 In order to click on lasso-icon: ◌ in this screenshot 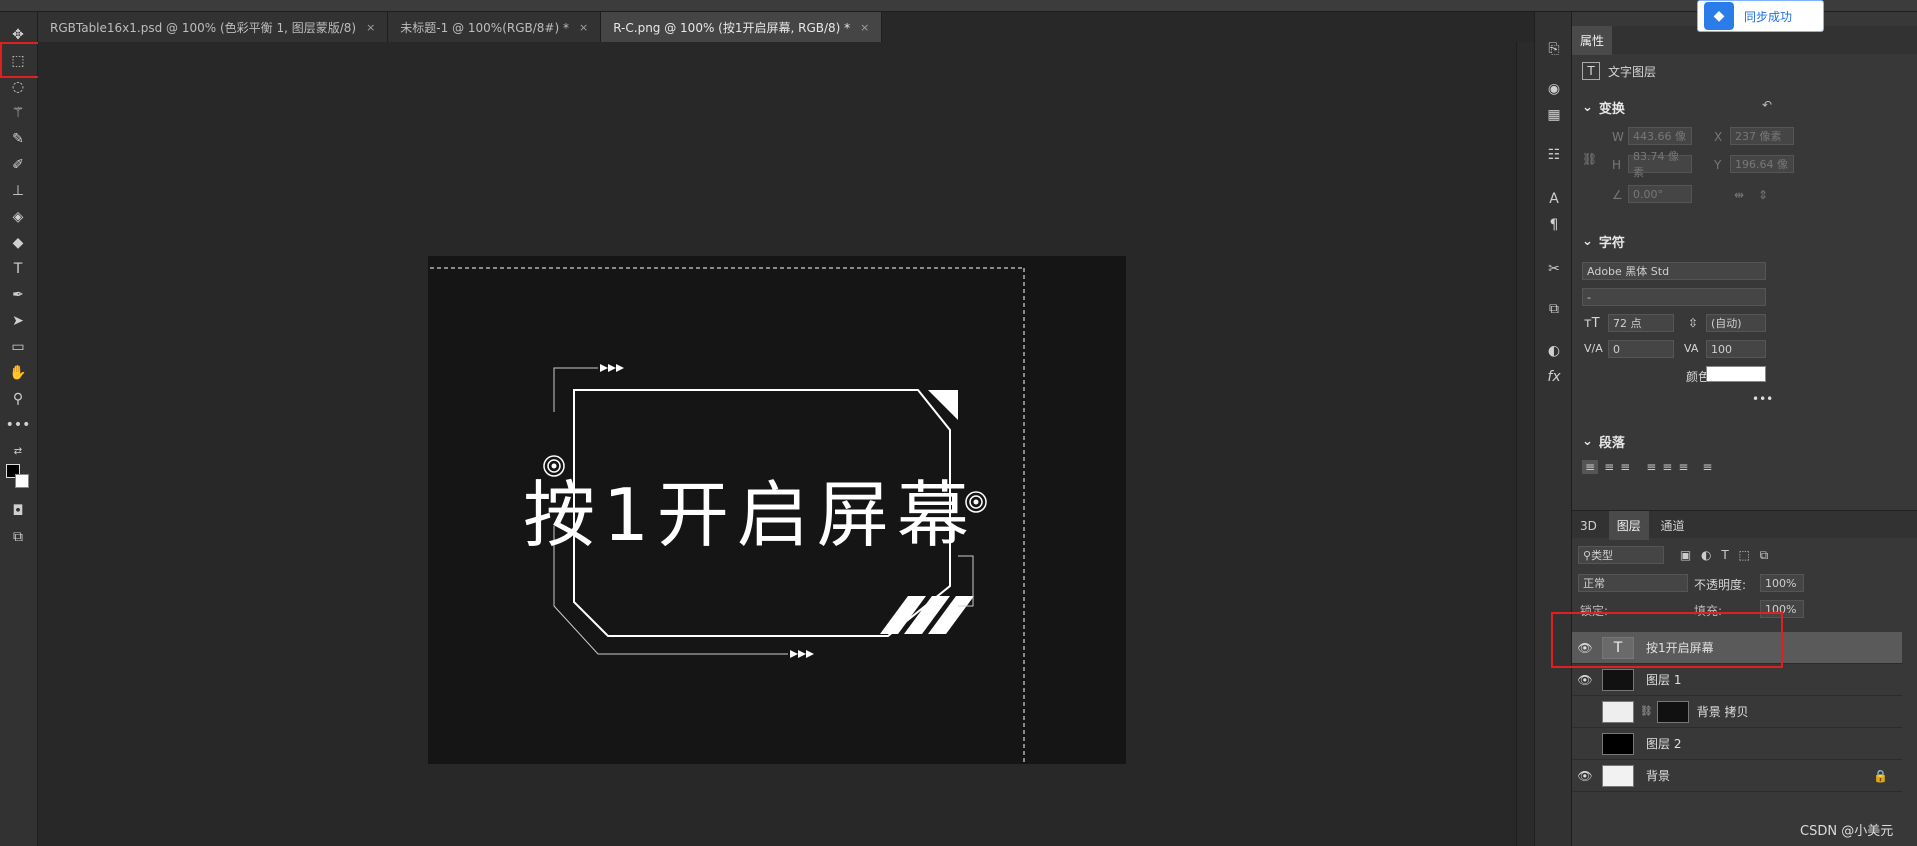, I will do `click(18, 87)`.